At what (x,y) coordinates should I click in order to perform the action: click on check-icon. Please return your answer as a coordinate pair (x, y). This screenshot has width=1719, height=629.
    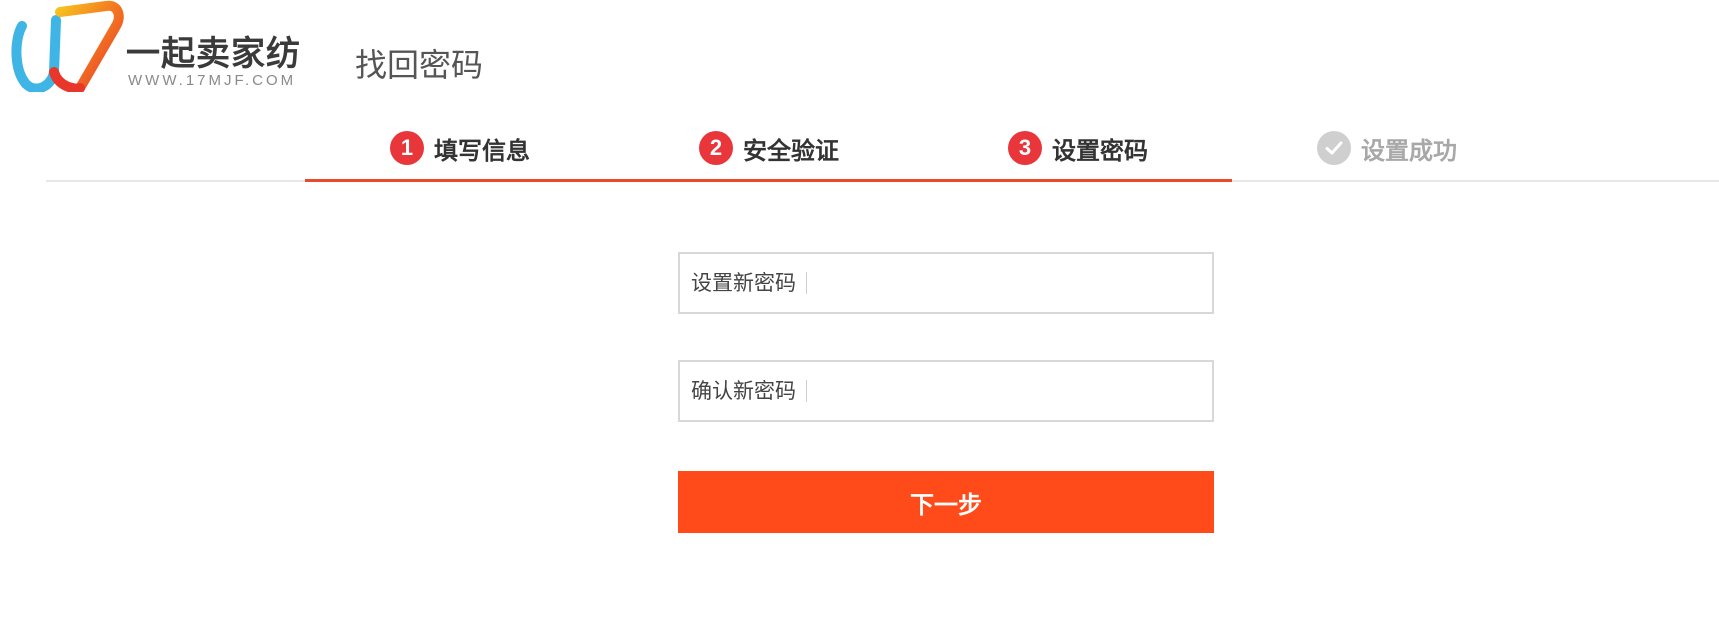
    Looking at the image, I should click on (1334, 148).